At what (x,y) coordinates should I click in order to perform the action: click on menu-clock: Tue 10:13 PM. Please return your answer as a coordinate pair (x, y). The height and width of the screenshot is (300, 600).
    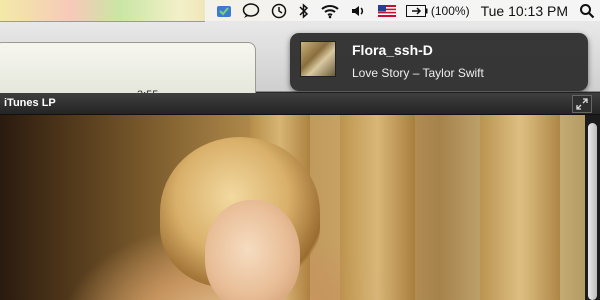
    Looking at the image, I should click on (524, 11).